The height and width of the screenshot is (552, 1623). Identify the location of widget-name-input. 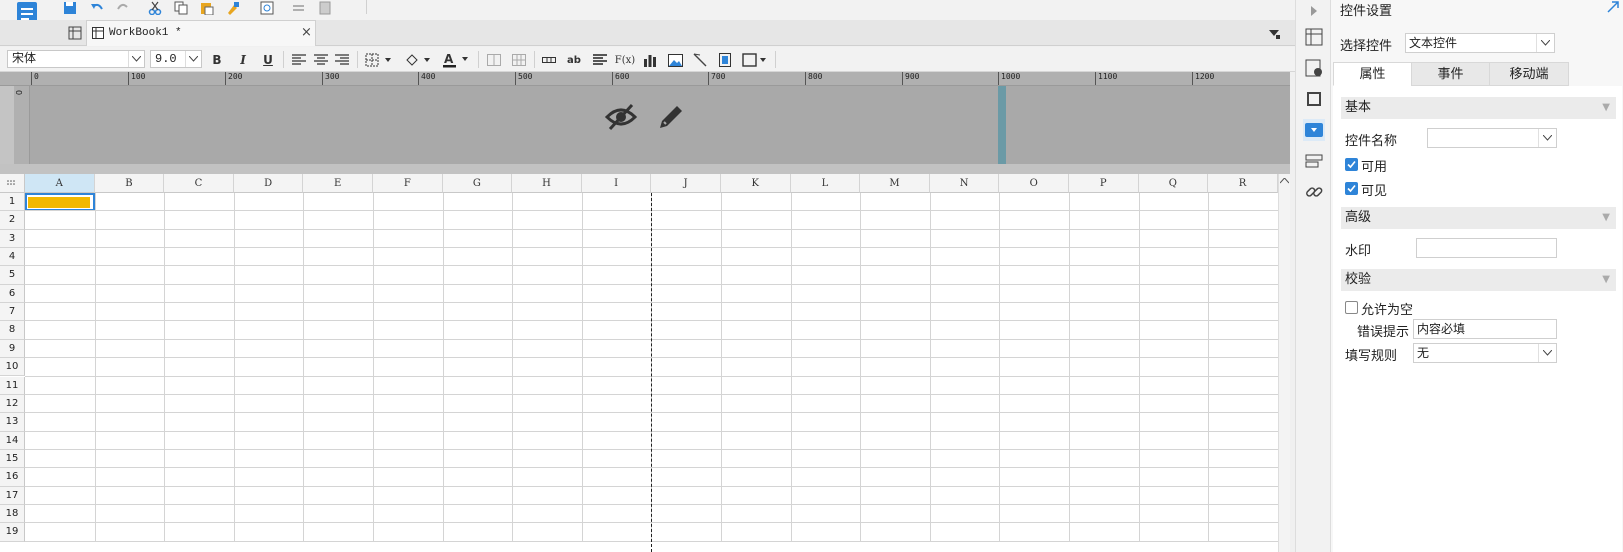
(1492, 138).